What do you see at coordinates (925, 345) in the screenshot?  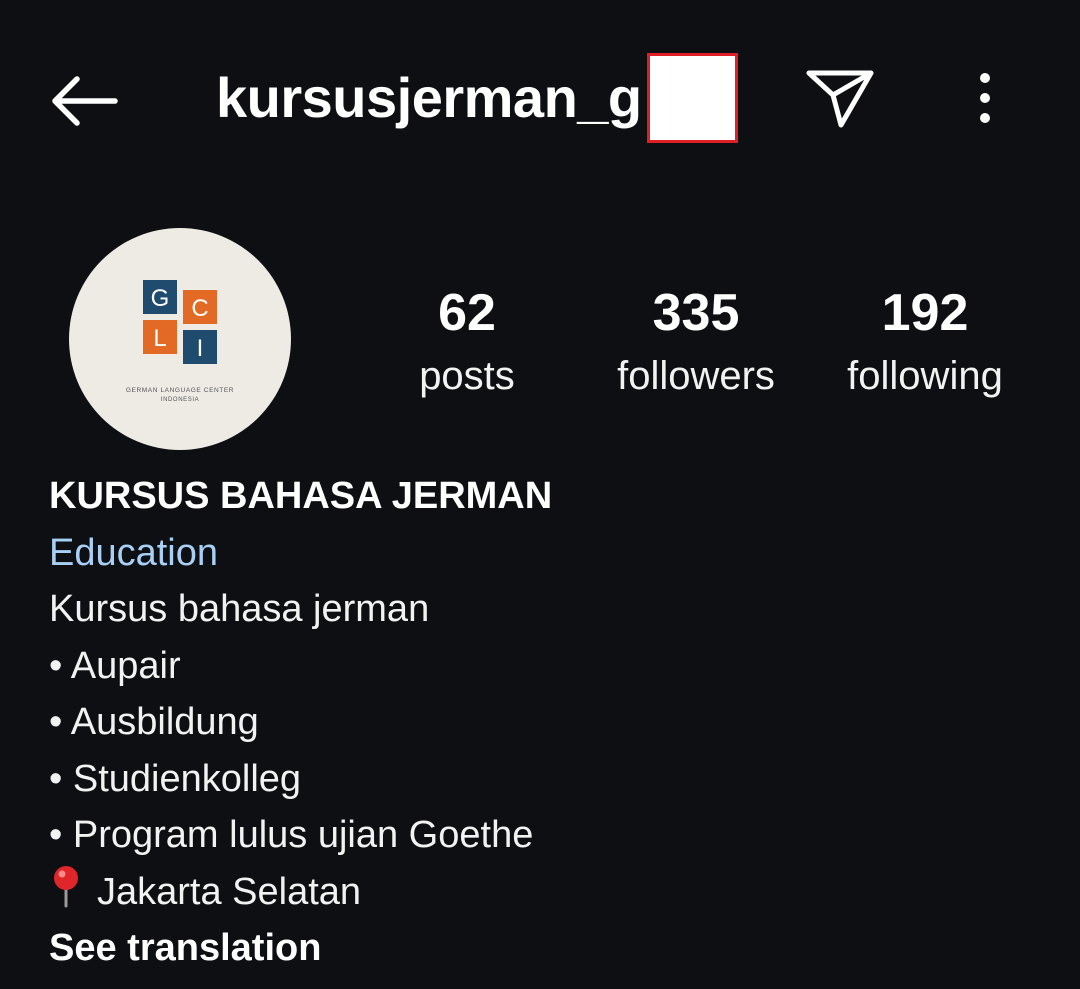 I see `stat-following: 192 following` at bounding box center [925, 345].